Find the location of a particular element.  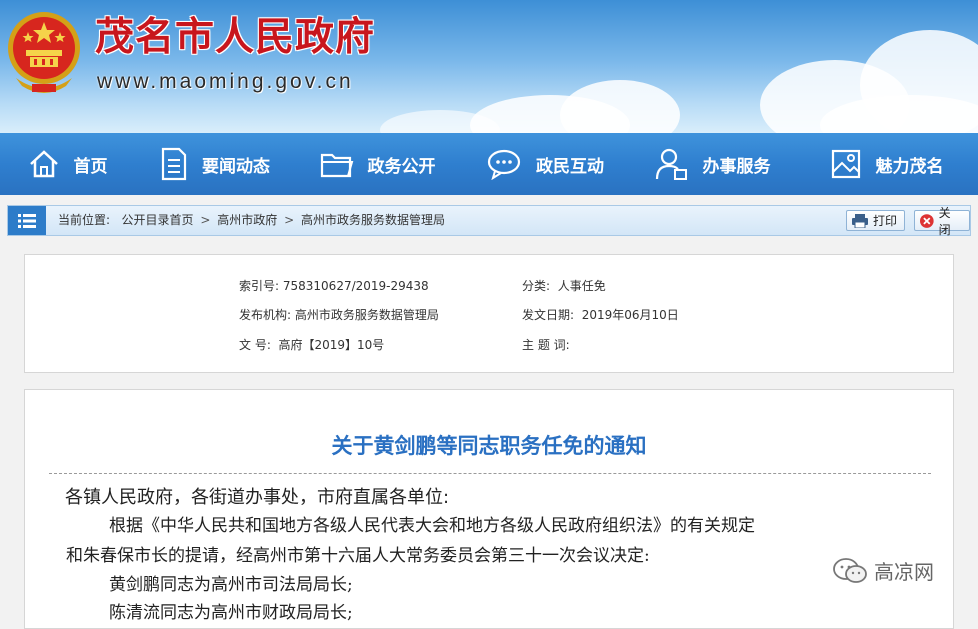

nav-item-home: 首页 is located at coordinates (67, 164).